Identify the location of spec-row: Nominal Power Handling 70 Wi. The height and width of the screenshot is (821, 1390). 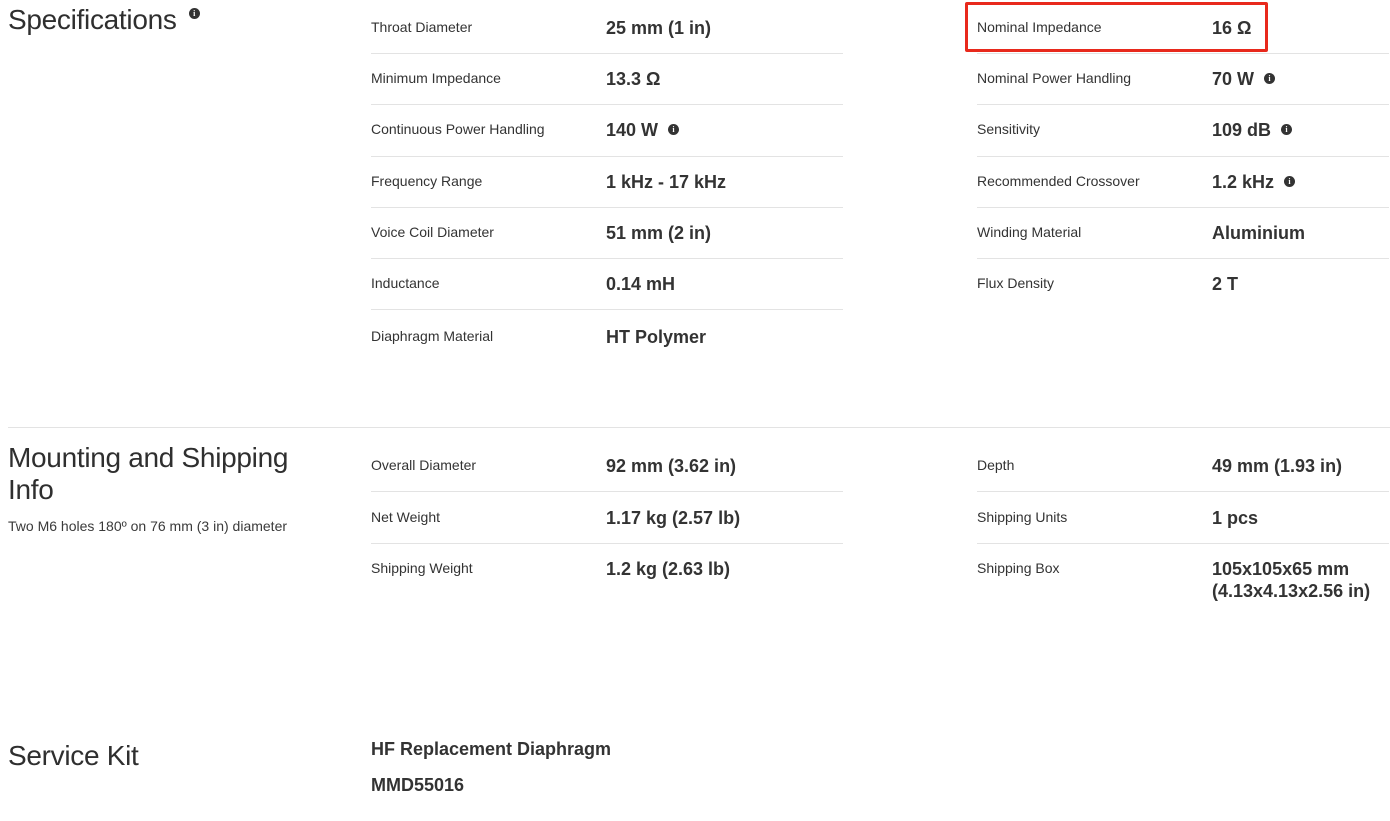
(1183, 79).